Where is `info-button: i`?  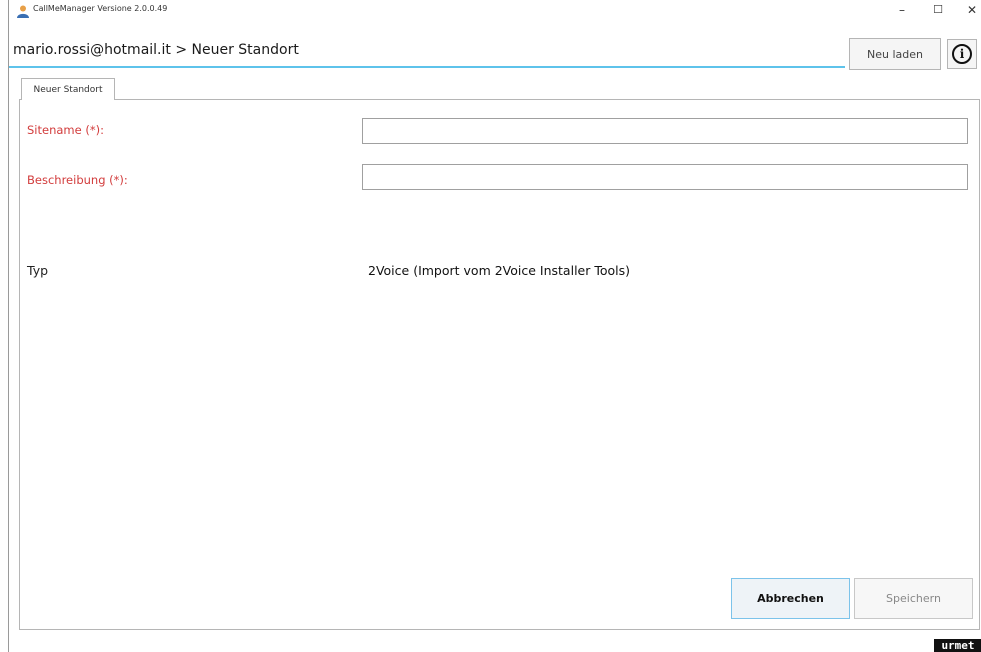
info-button: i is located at coordinates (962, 54).